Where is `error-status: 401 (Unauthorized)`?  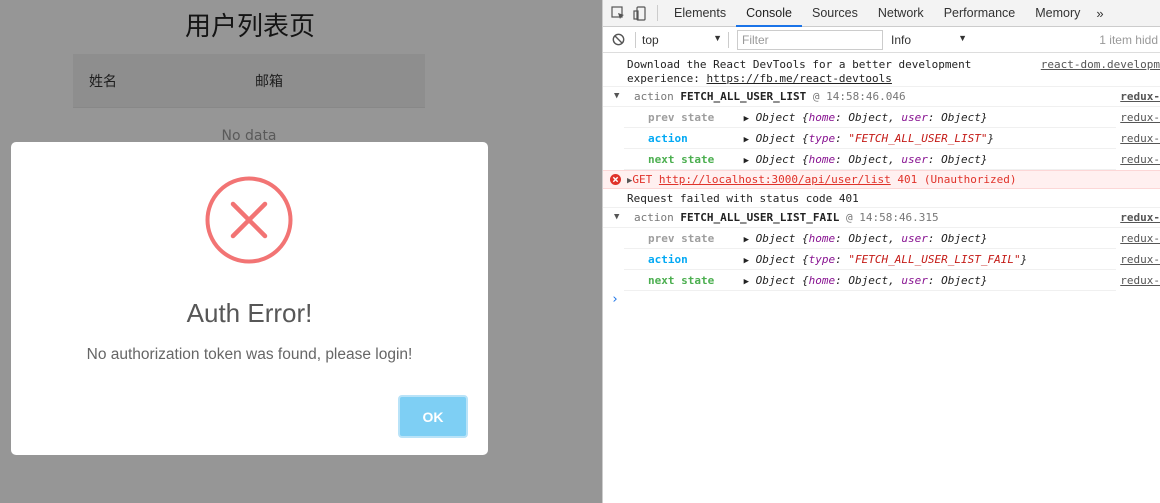 error-status: 401 (Unauthorized) is located at coordinates (957, 179).